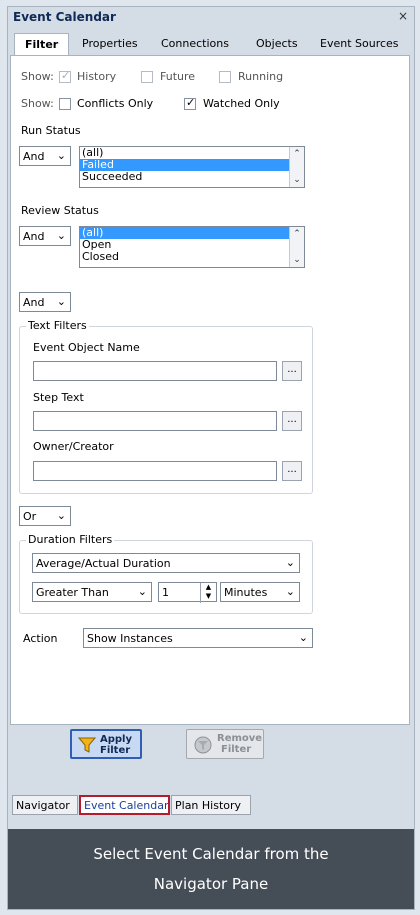 The height and width of the screenshot is (915, 420). I want to click on bottom-tab-strip: Navigator Event Calendar Plan History, so click(211, 806).